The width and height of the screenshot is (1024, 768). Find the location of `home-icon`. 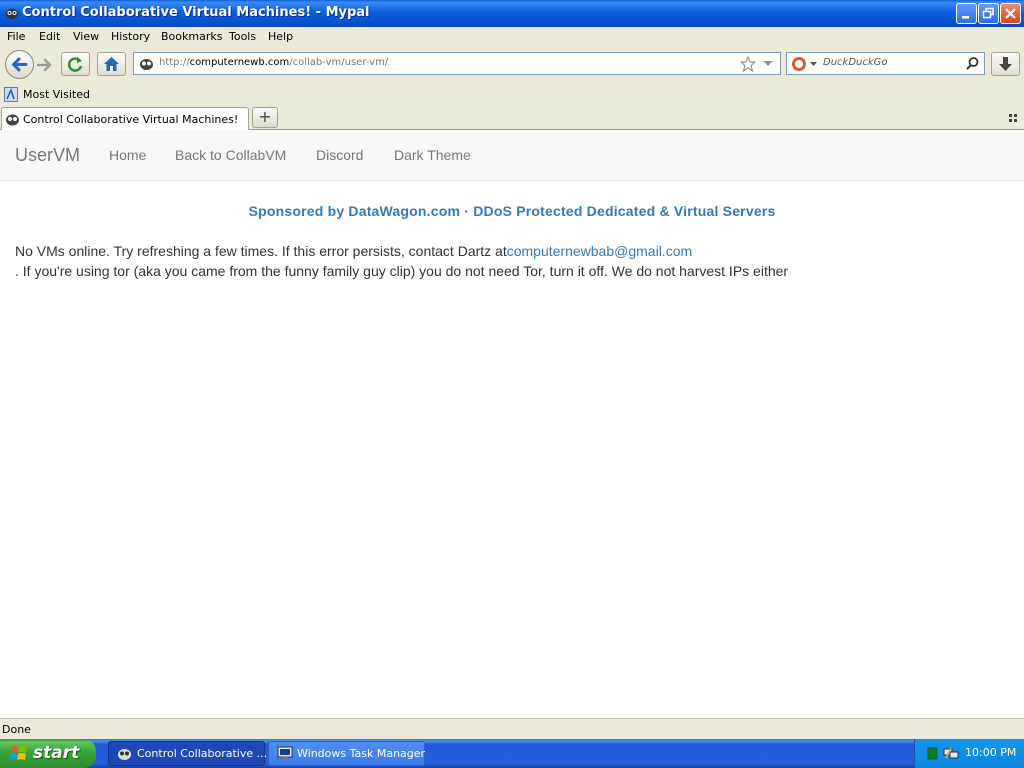

home-icon is located at coordinates (111, 64).